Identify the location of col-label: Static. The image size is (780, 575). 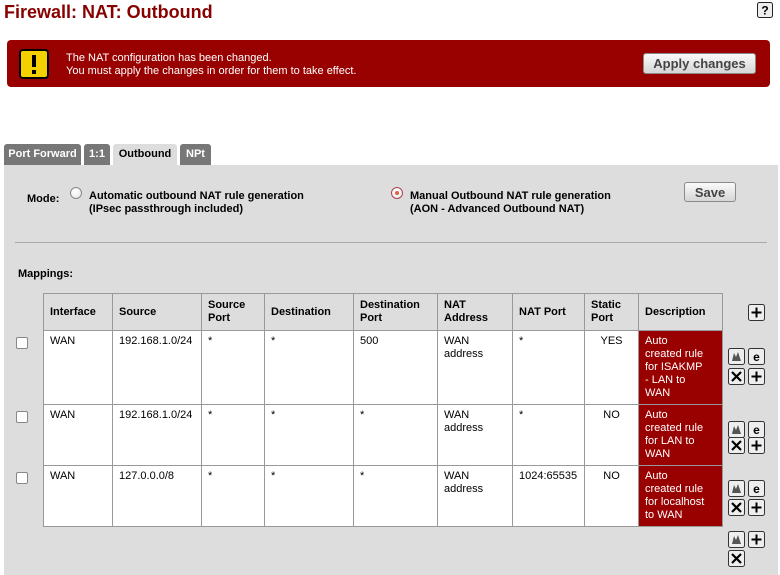
(606, 305).